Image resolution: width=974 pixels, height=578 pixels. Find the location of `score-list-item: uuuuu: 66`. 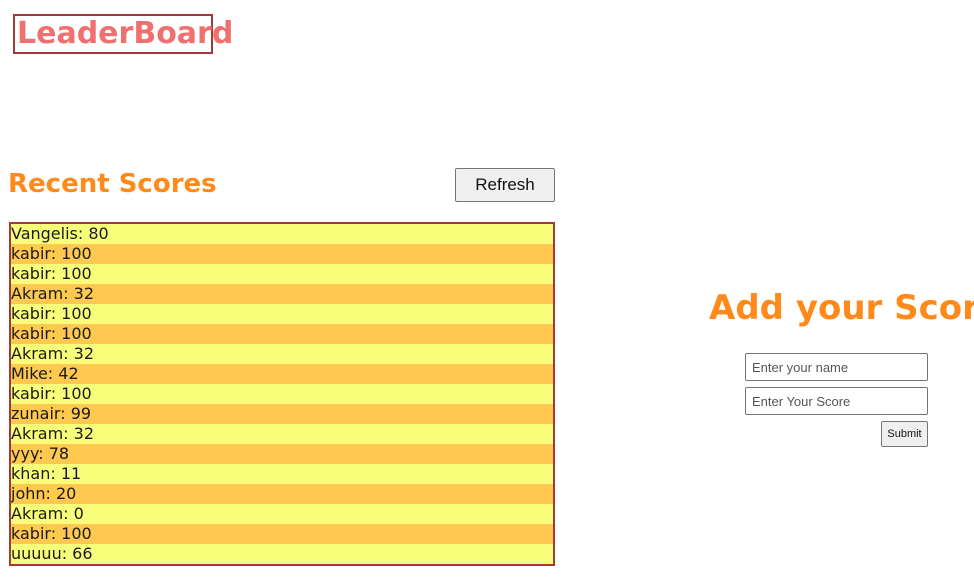

score-list-item: uuuuu: 66 is located at coordinates (282, 554).